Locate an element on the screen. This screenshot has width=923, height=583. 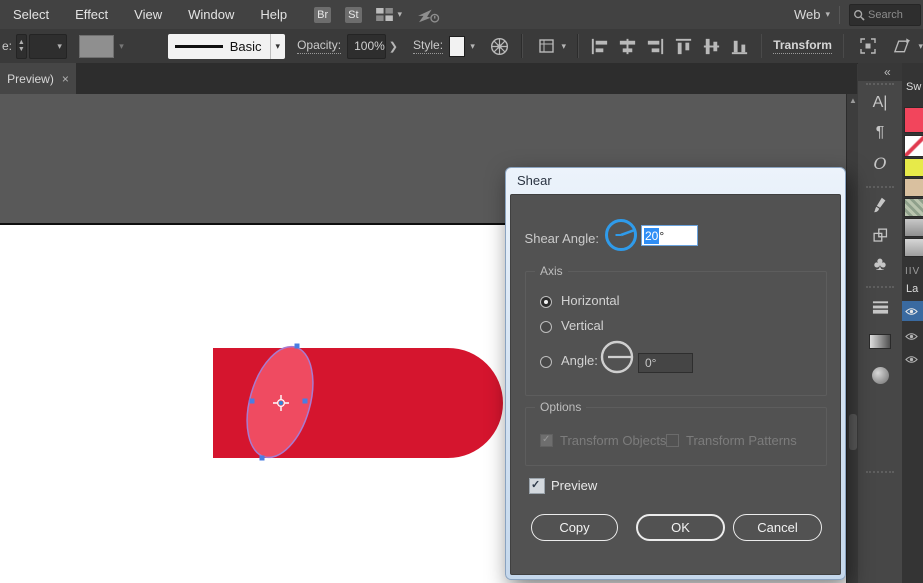
arrange-documents-button: ▾ is located at coordinates (389, 14).